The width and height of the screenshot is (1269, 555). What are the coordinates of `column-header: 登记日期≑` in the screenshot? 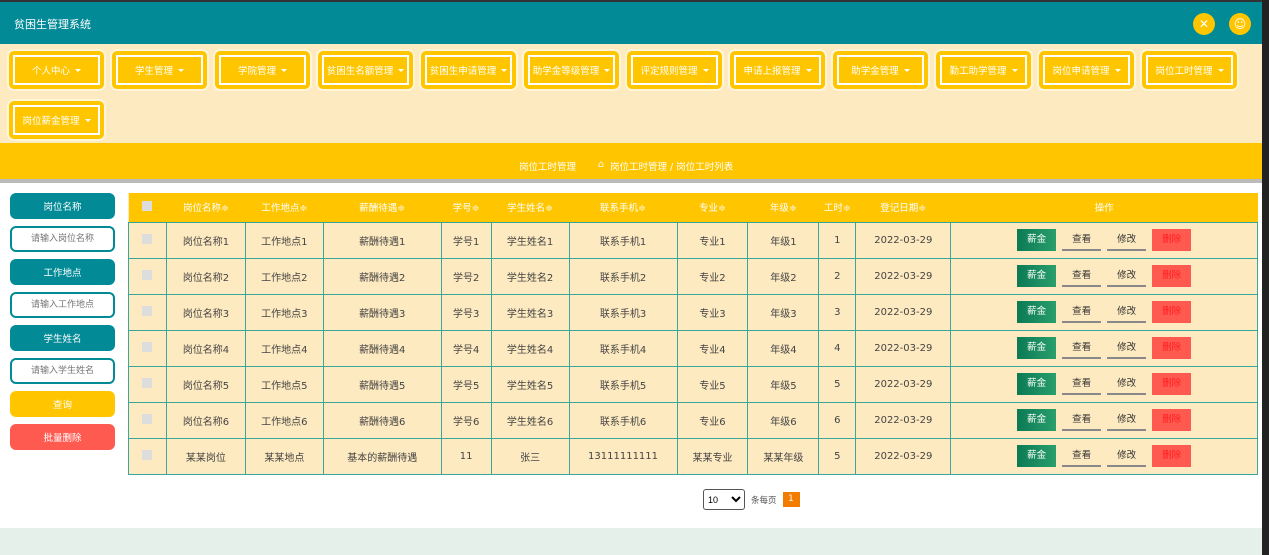 It's located at (903, 207).